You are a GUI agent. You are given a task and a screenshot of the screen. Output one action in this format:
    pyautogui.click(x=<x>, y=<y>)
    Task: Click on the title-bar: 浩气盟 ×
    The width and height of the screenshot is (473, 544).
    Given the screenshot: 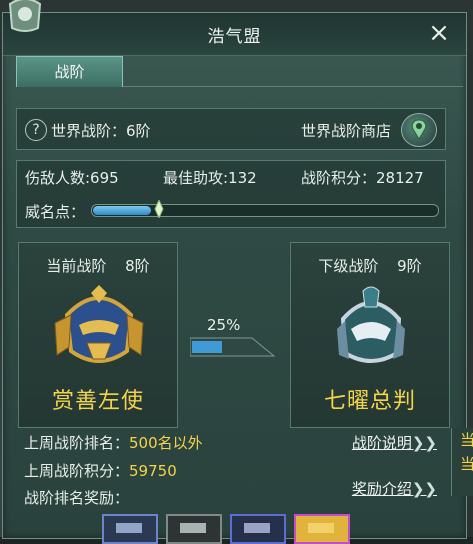 What is the action you would take?
    pyautogui.click(x=234, y=34)
    